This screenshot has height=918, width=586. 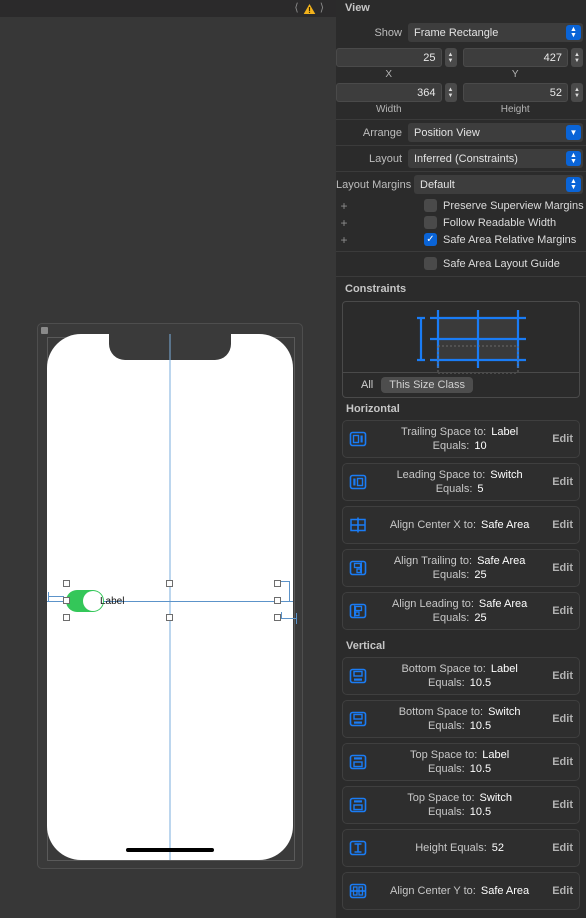 I want to click on x-input: 25, so click(x=389, y=57).